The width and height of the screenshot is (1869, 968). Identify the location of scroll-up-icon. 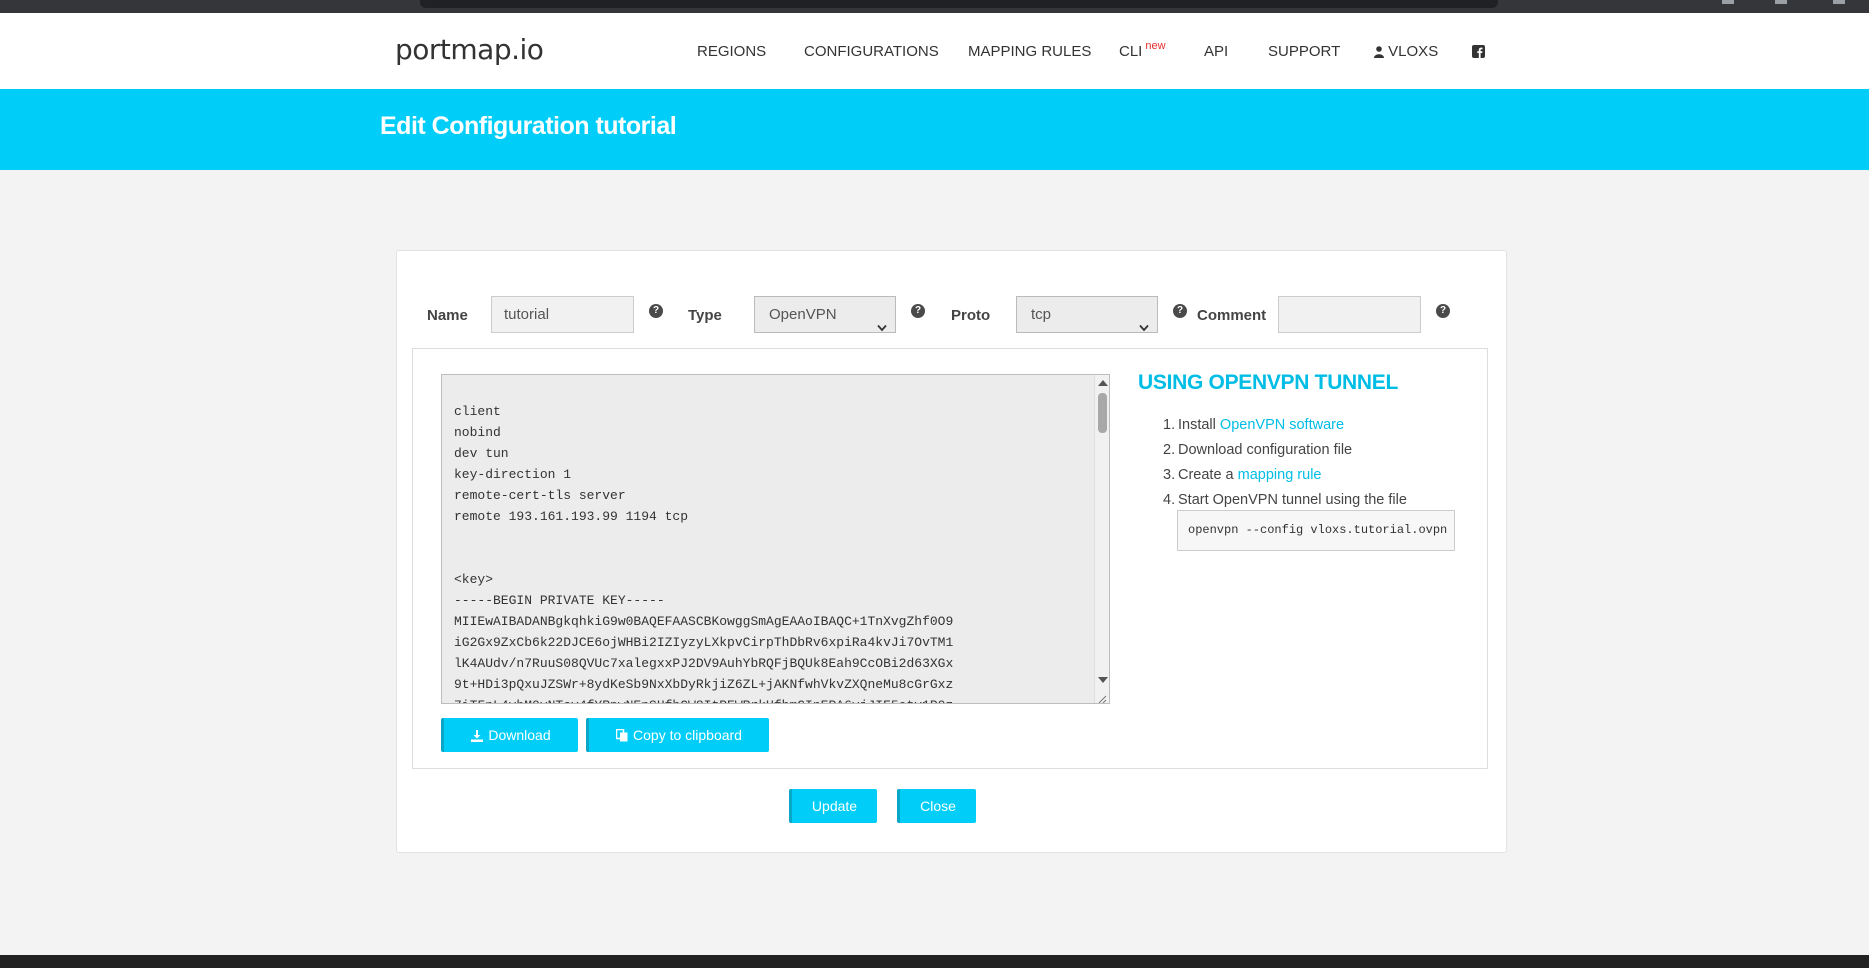
(1103, 383).